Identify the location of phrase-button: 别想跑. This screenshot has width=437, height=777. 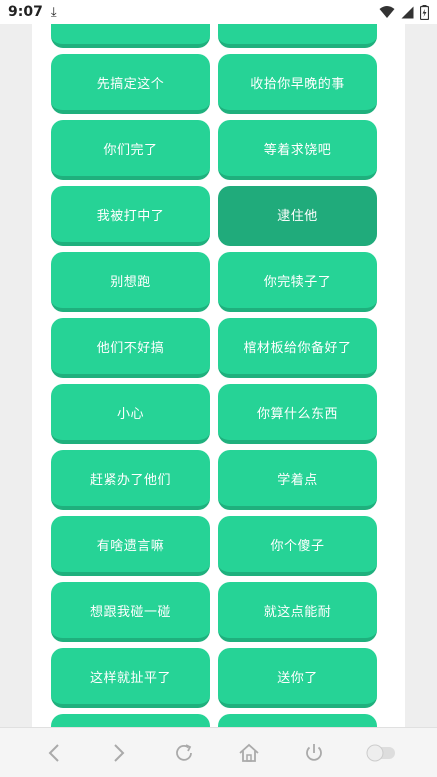
(130, 282).